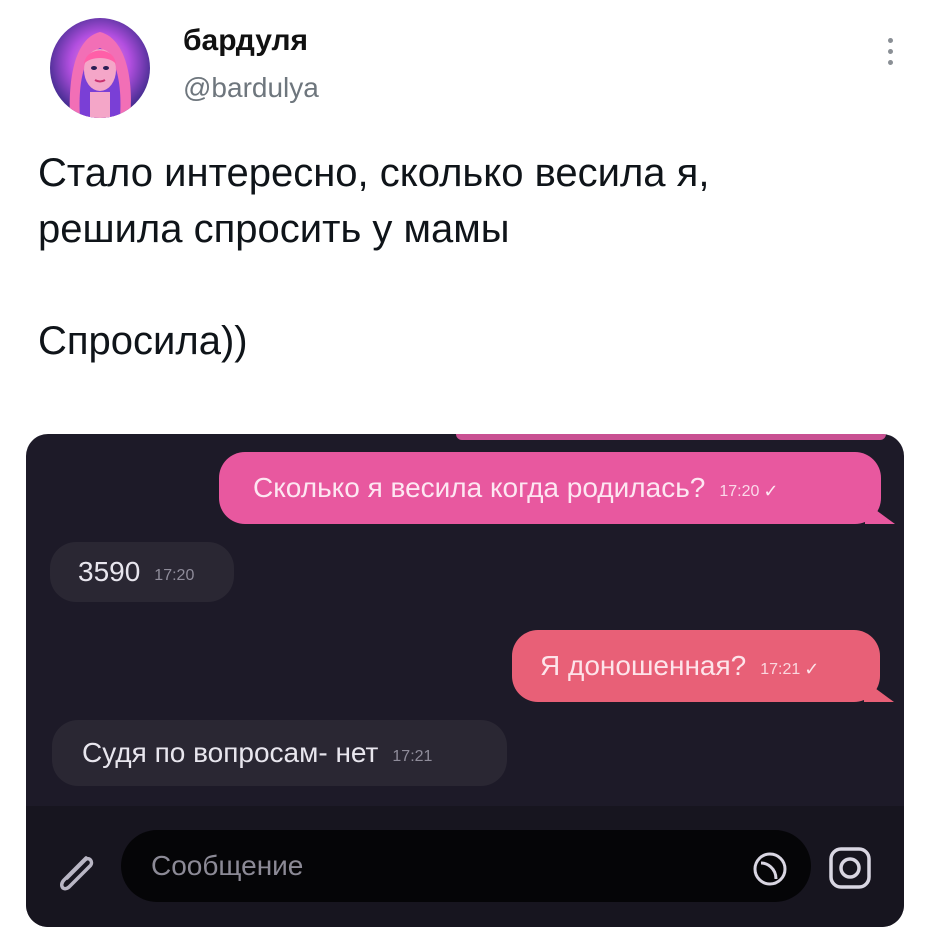 The height and width of the screenshot is (950, 930). I want to click on message-text: Я доношенная?, so click(643, 665).